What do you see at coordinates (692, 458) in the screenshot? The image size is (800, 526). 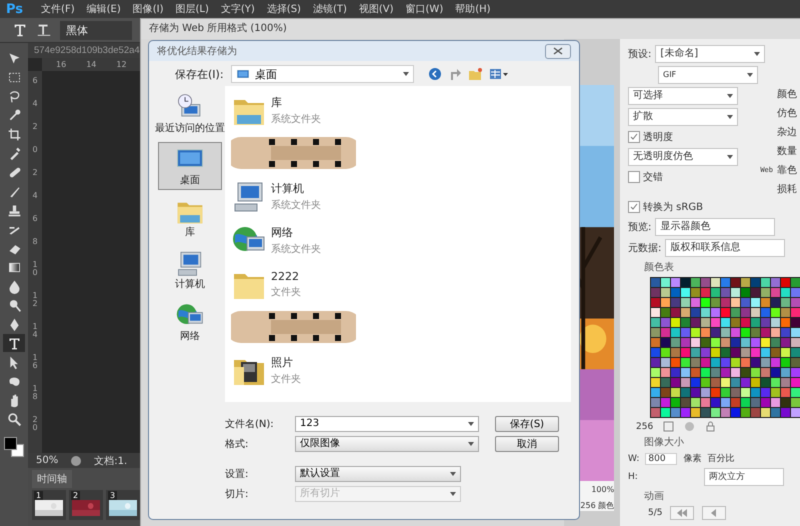 I see `unit-label: 像素` at bounding box center [692, 458].